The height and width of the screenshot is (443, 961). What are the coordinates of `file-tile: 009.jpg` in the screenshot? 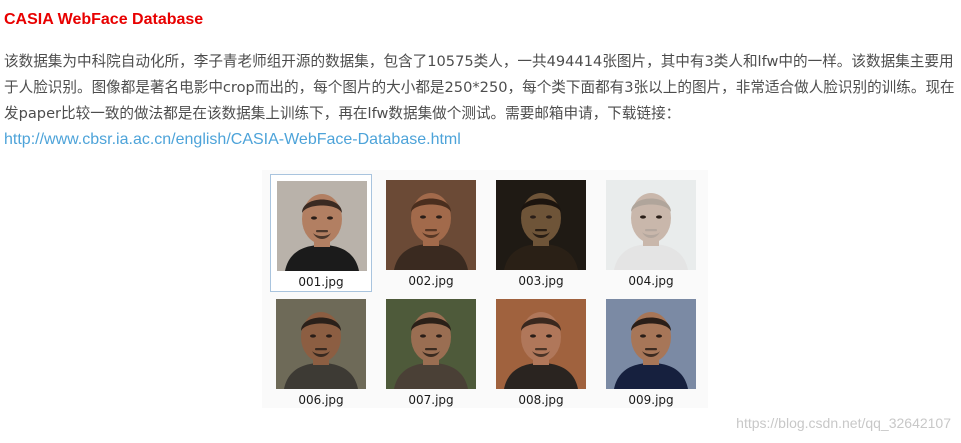 It's located at (651, 352).